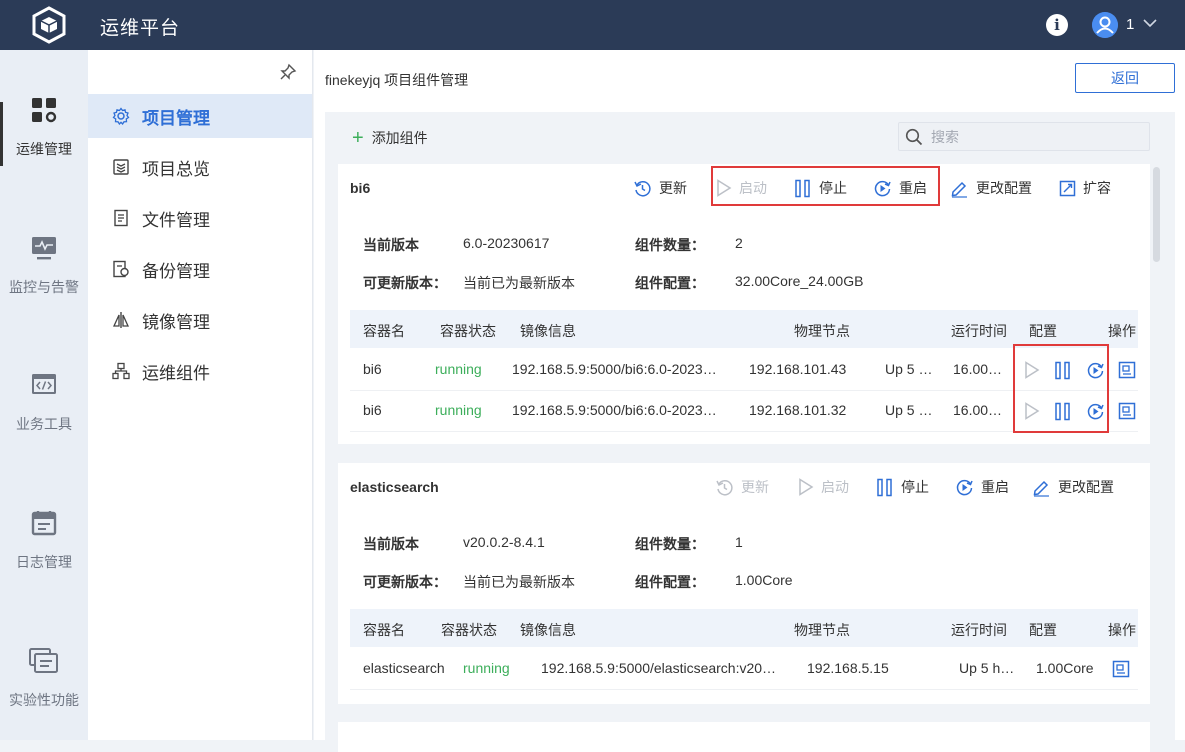  Describe the element at coordinates (1057, 25) in the screenshot. I see `info-icon: i` at that location.